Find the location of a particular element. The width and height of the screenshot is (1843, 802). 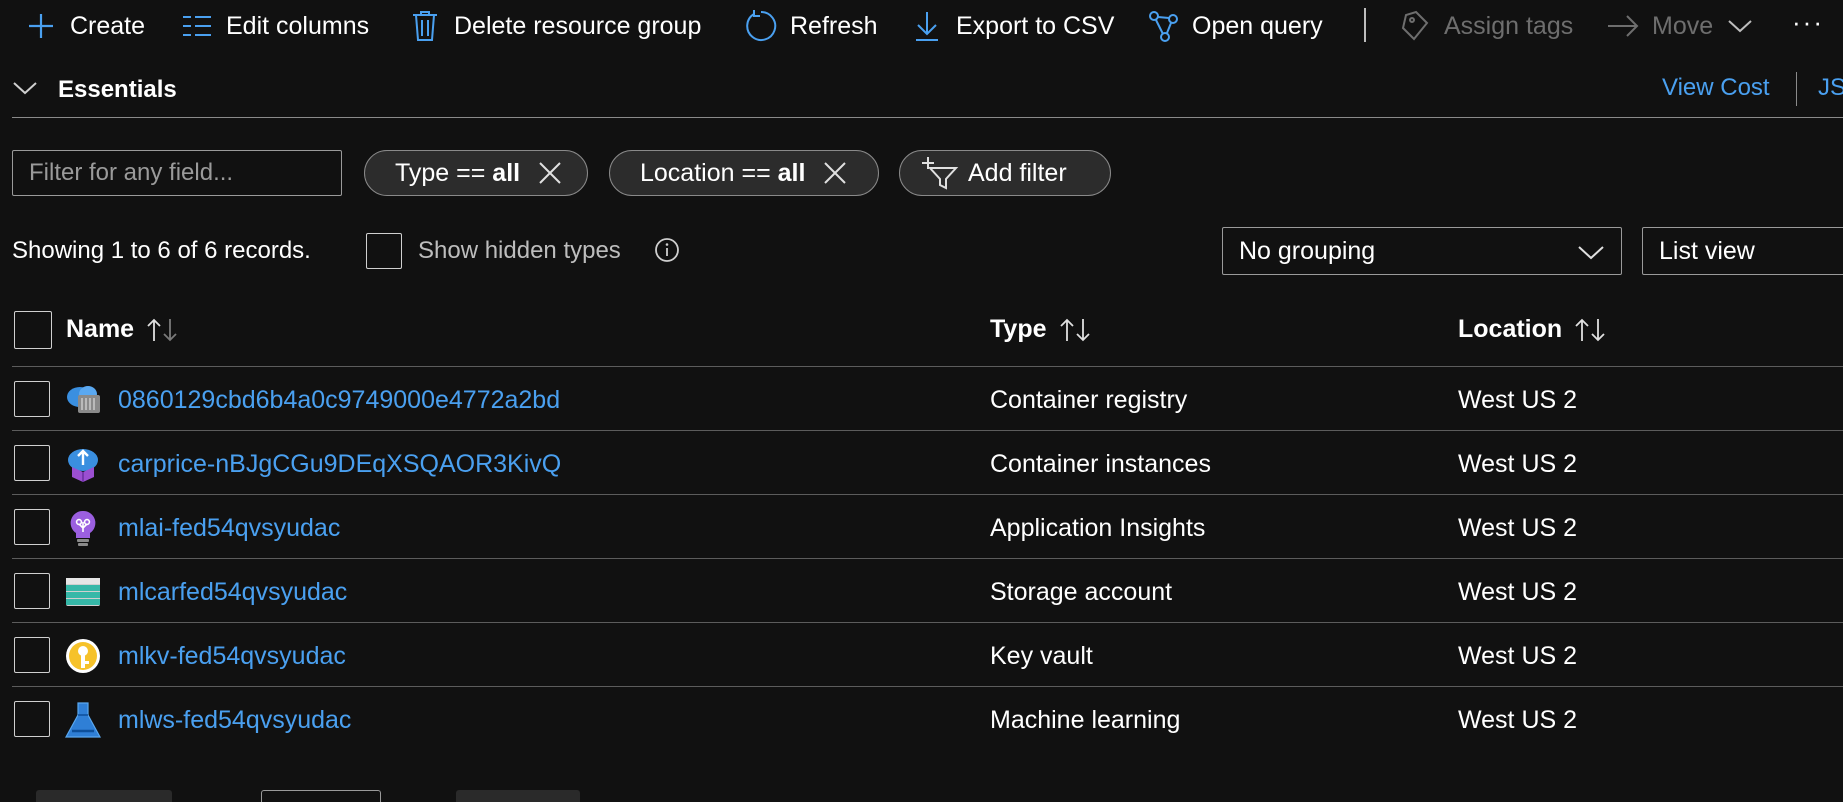

delete-resource-group-label: Delete resource group is located at coordinates (578, 25).